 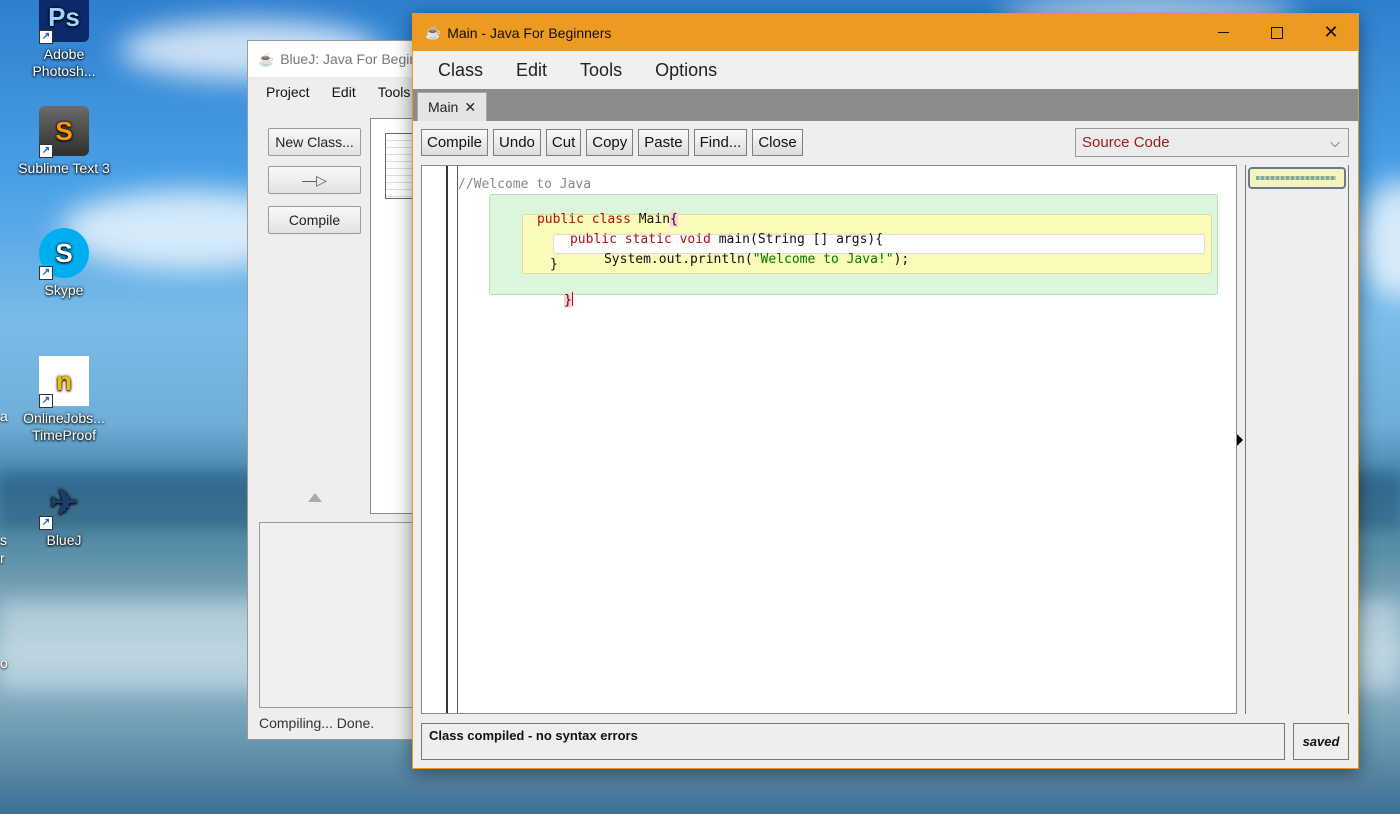 What do you see at coordinates (64, 132) in the screenshot?
I see `sublime-text-icon: S ↗` at bounding box center [64, 132].